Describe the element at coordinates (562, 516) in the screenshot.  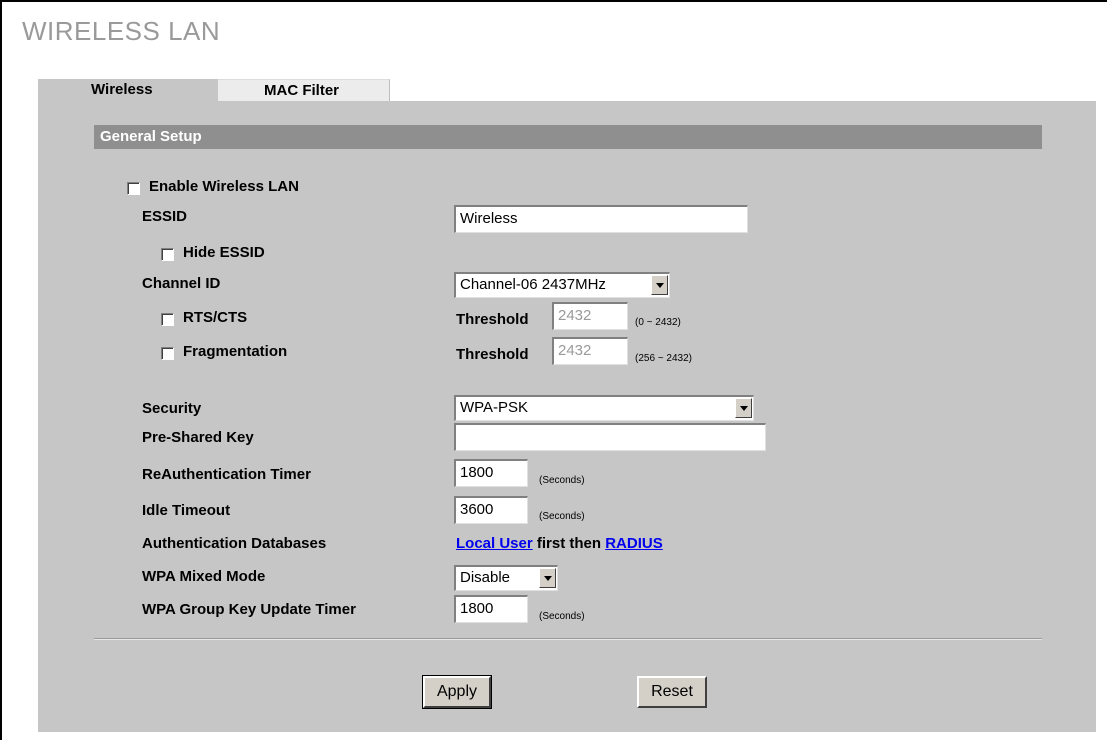
I see `idle-timeout-unit: (Seconds)` at that location.